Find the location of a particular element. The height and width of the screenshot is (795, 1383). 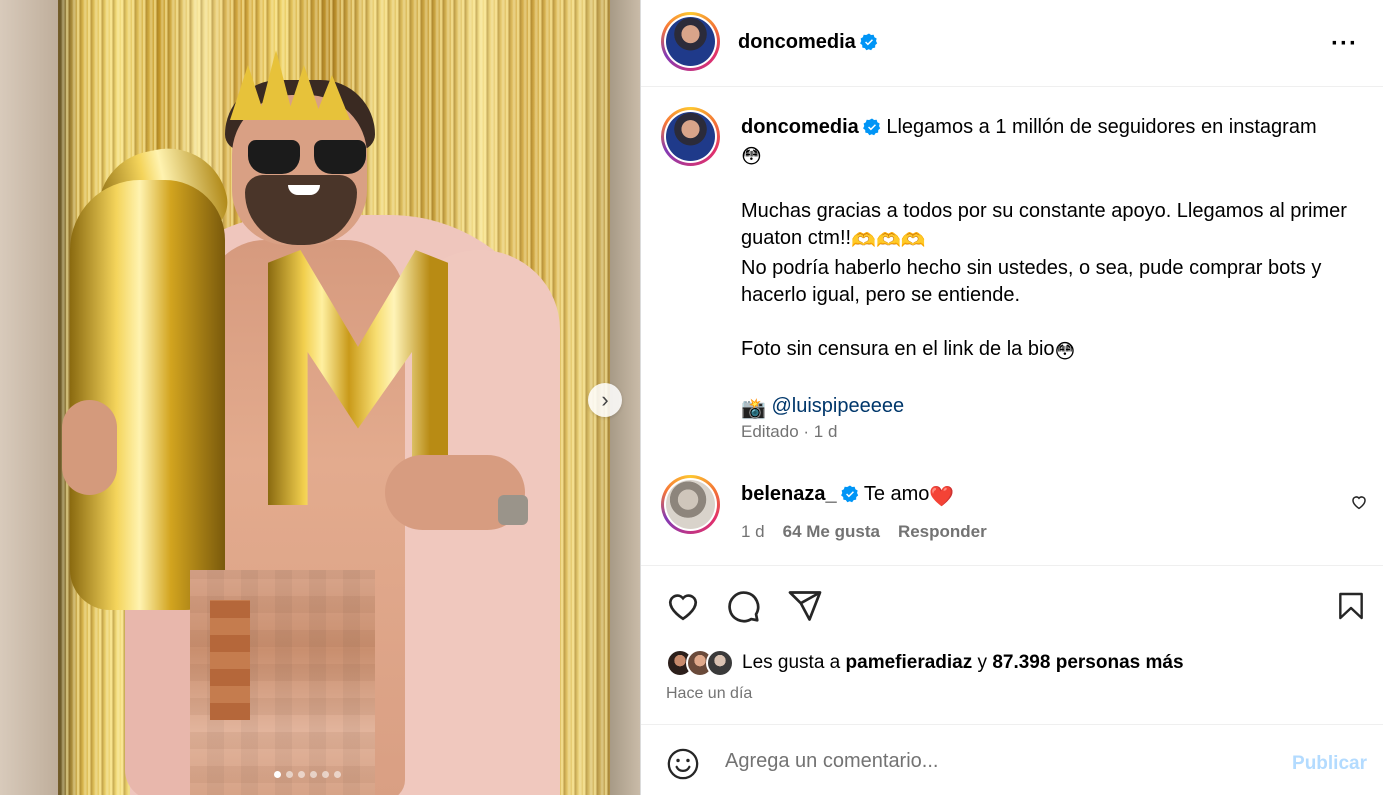

comment-reply-button: Responder is located at coordinates (942, 532).